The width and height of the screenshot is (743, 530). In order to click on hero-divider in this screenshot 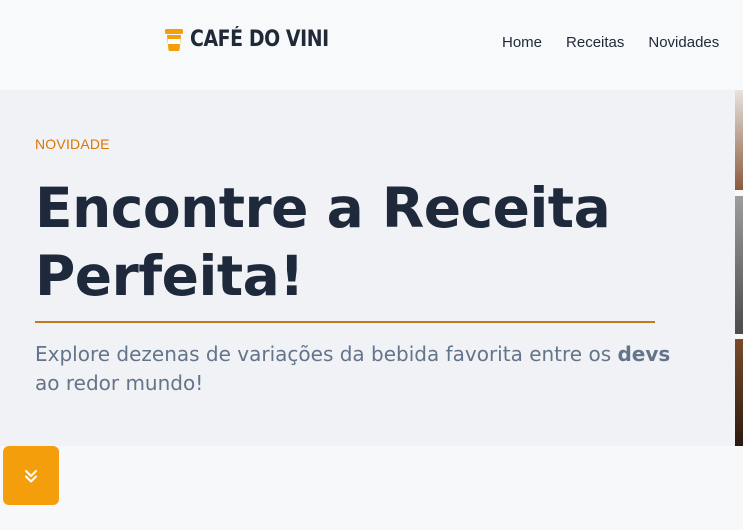, I will do `click(345, 322)`.